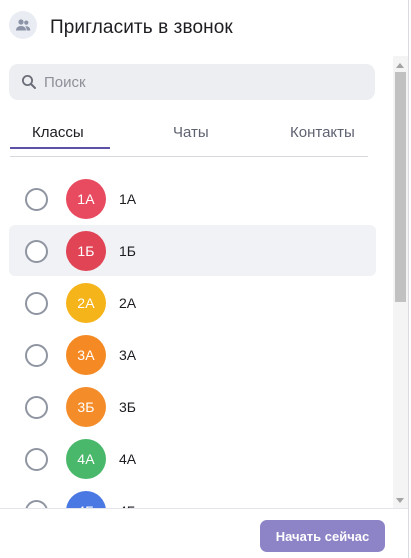  Describe the element at coordinates (86, 407) in the screenshot. I see `avatar: 3Б` at that location.